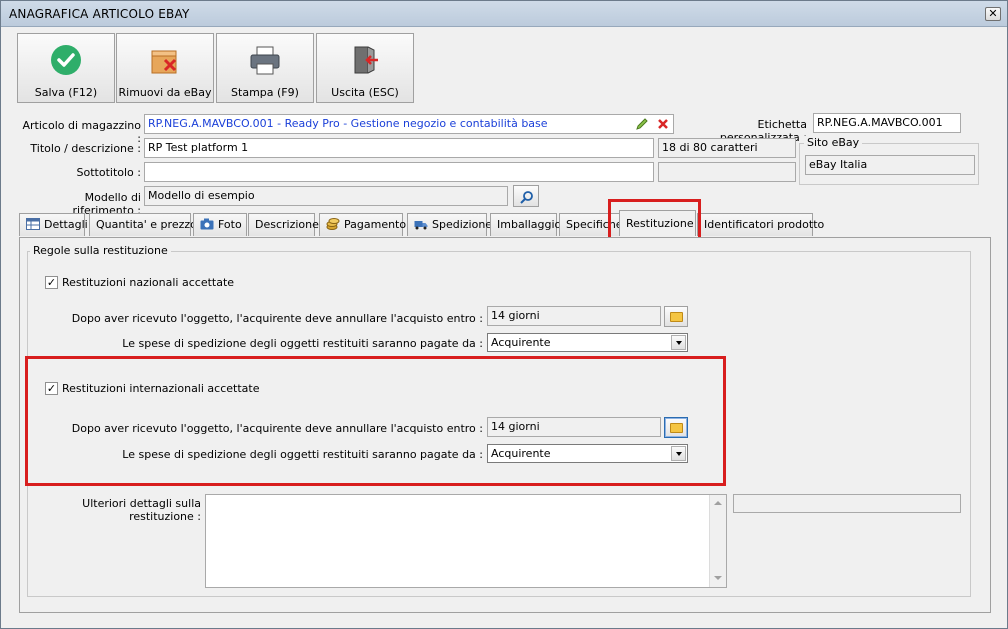 Image resolution: width=1008 pixels, height=629 pixels. What do you see at coordinates (574, 316) in the screenshot?
I see `domestic-period-field: 14 giorni` at bounding box center [574, 316].